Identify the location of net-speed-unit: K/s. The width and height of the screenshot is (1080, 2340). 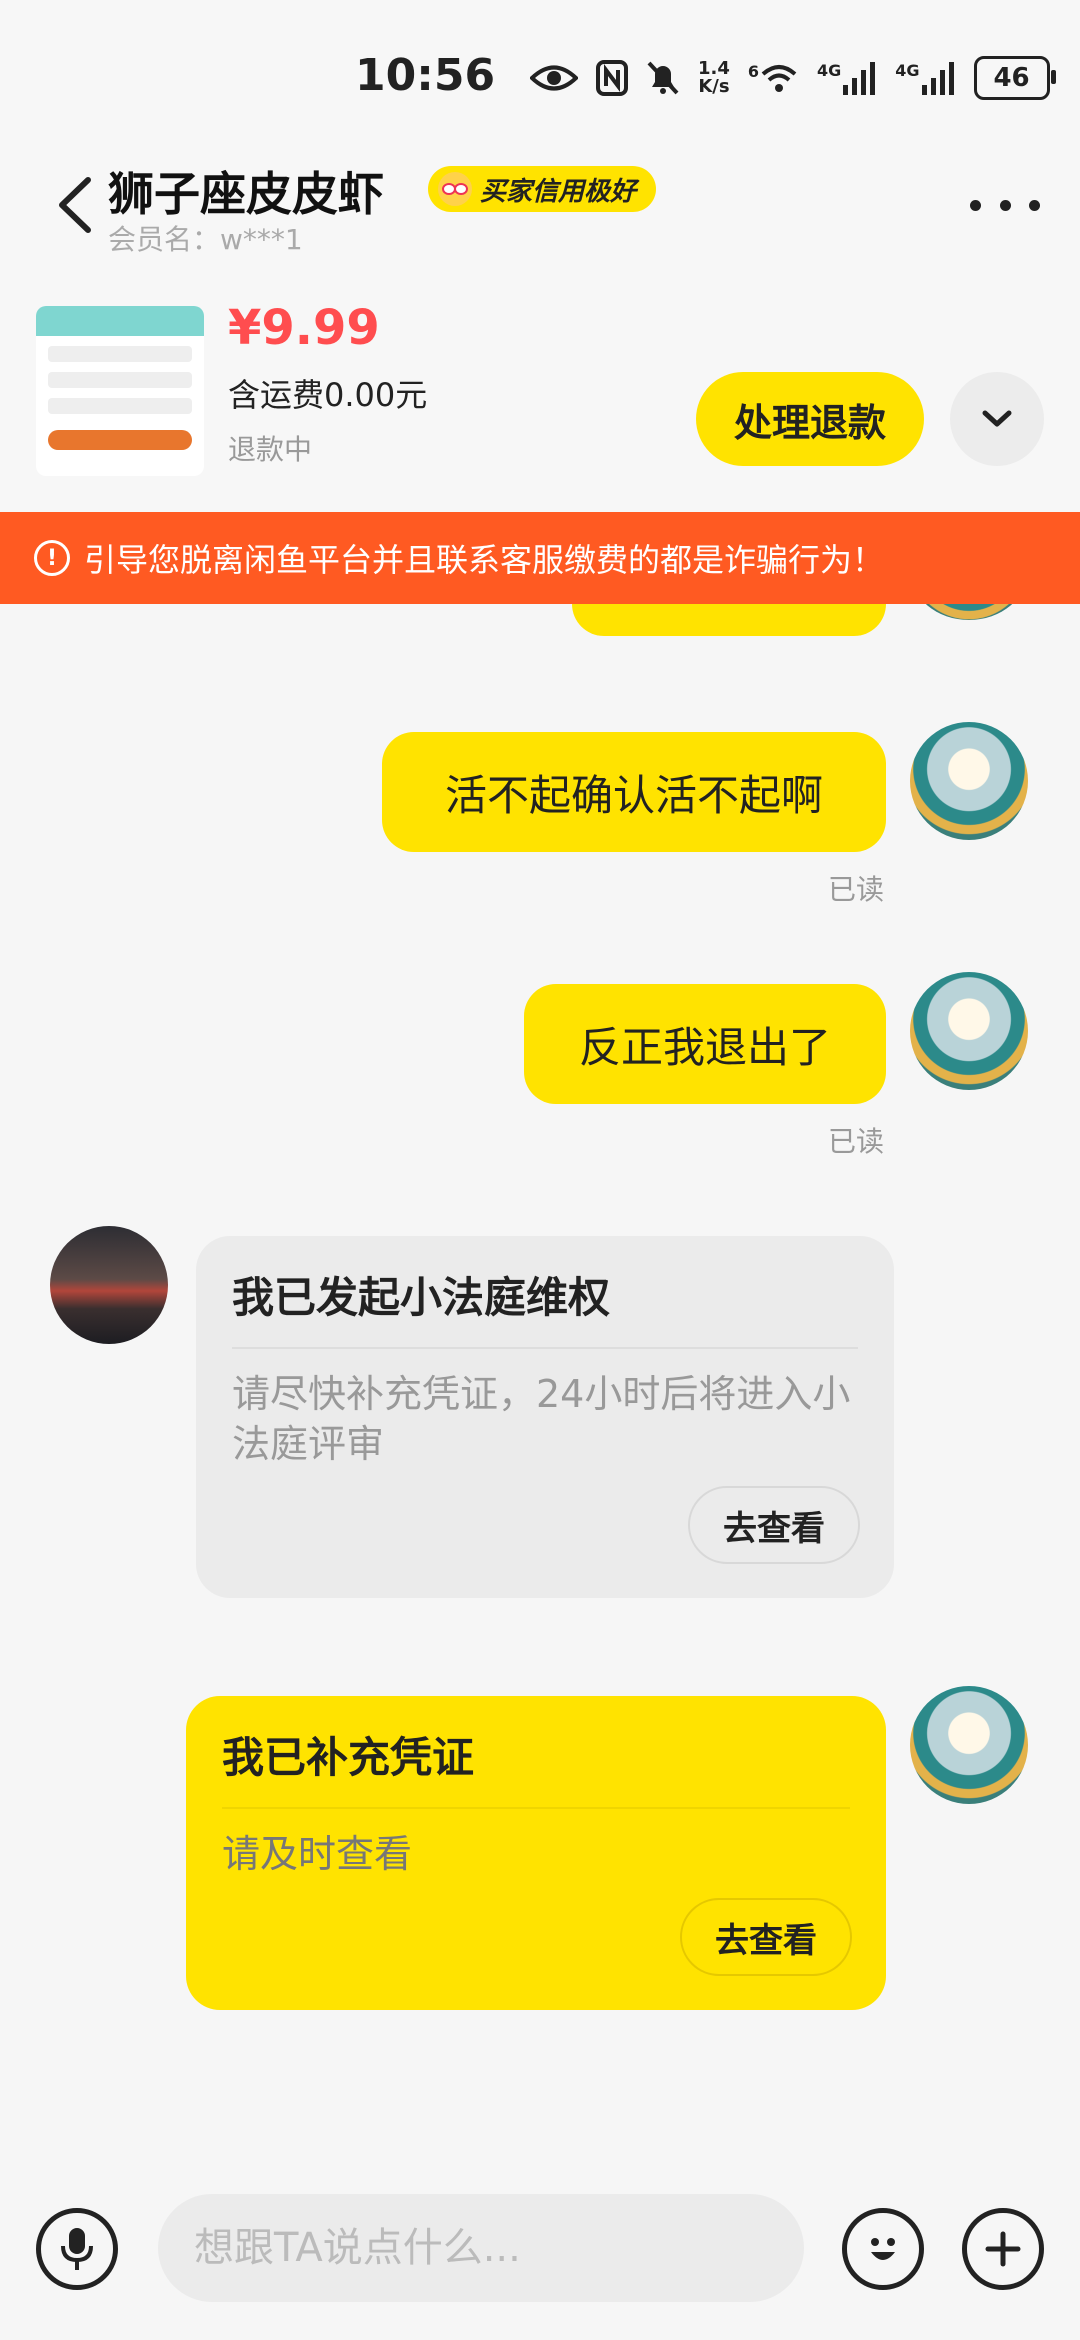
(714, 86).